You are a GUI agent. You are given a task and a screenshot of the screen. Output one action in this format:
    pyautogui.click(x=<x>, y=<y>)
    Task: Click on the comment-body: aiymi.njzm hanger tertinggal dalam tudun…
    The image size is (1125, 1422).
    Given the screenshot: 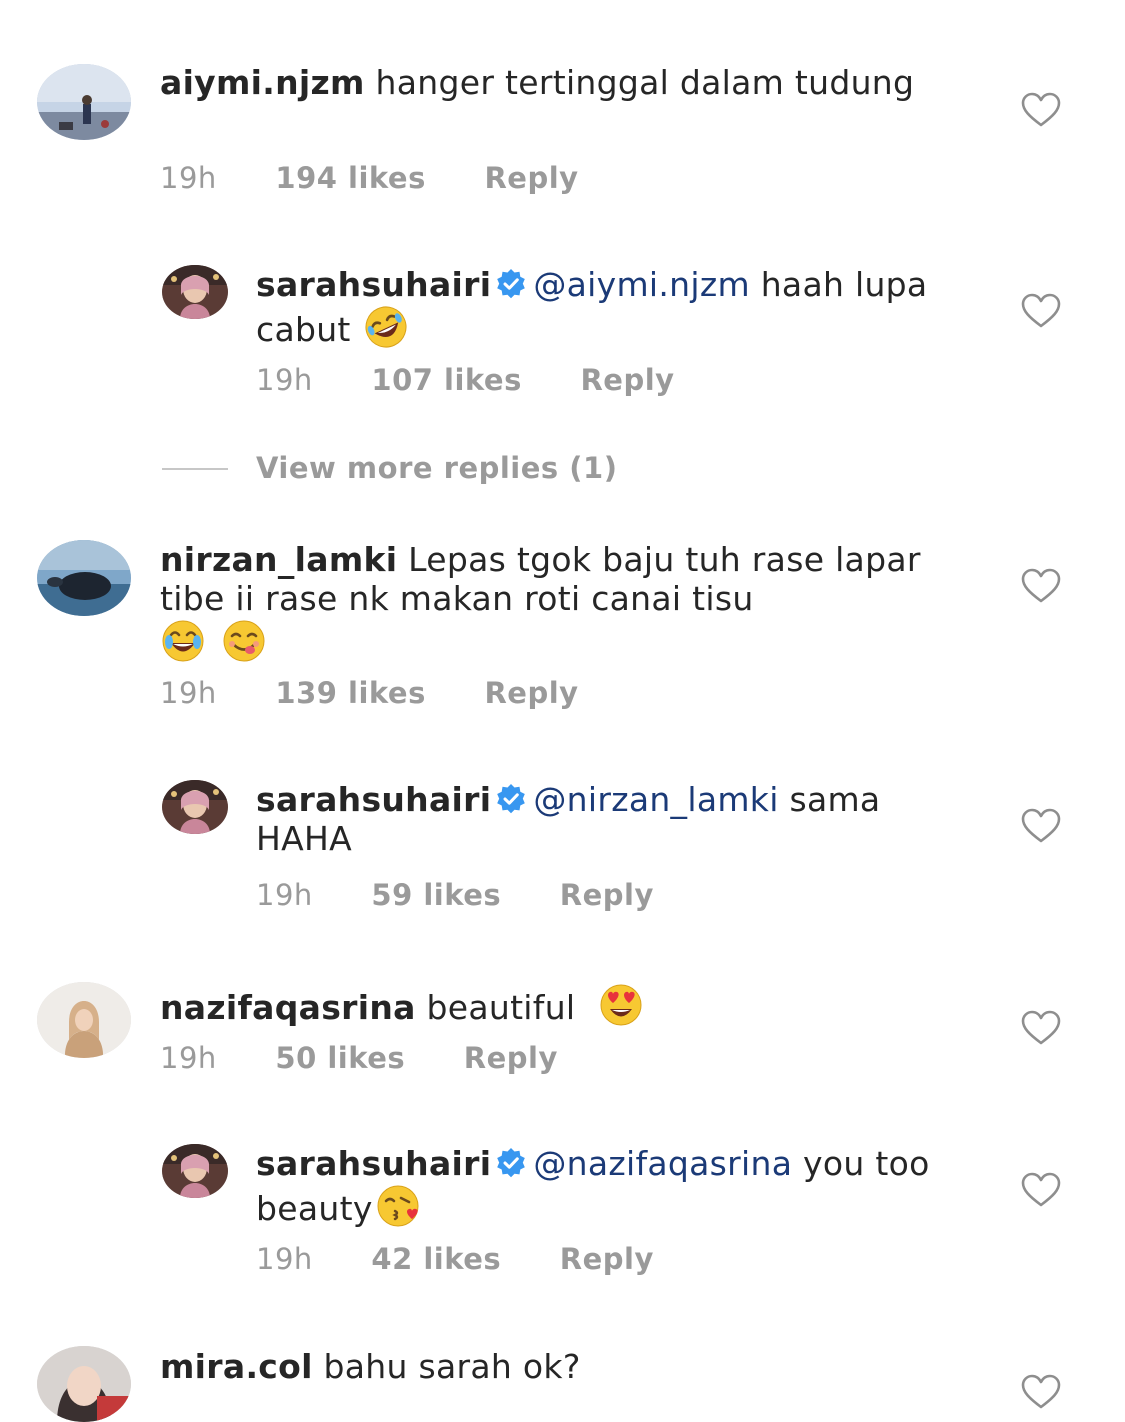 What is the action you would take?
    pyautogui.click(x=560, y=82)
    